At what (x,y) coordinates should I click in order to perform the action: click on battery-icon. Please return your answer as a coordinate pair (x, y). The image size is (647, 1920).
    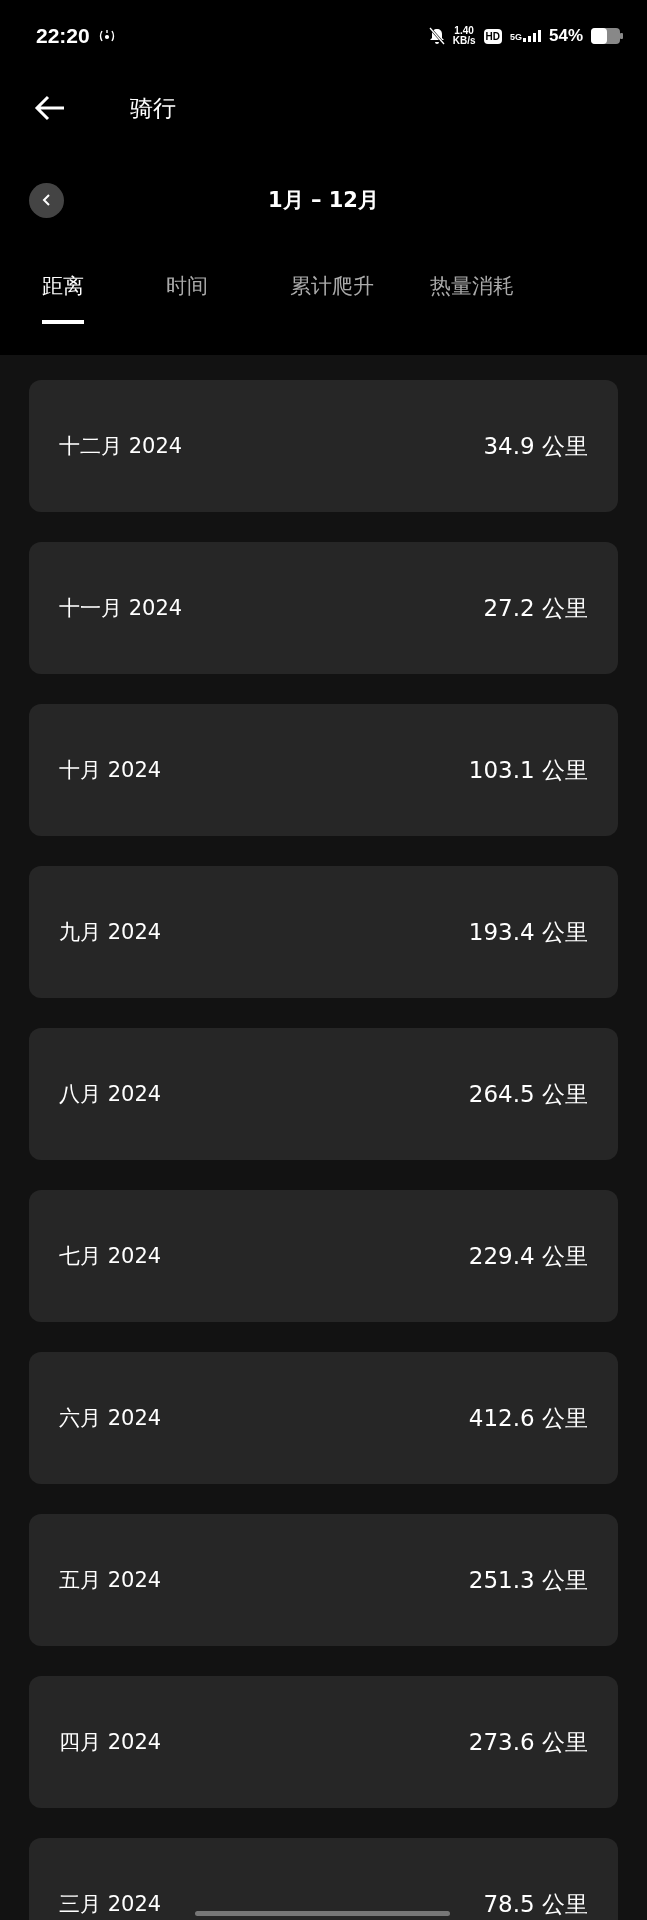
    Looking at the image, I should click on (607, 36).